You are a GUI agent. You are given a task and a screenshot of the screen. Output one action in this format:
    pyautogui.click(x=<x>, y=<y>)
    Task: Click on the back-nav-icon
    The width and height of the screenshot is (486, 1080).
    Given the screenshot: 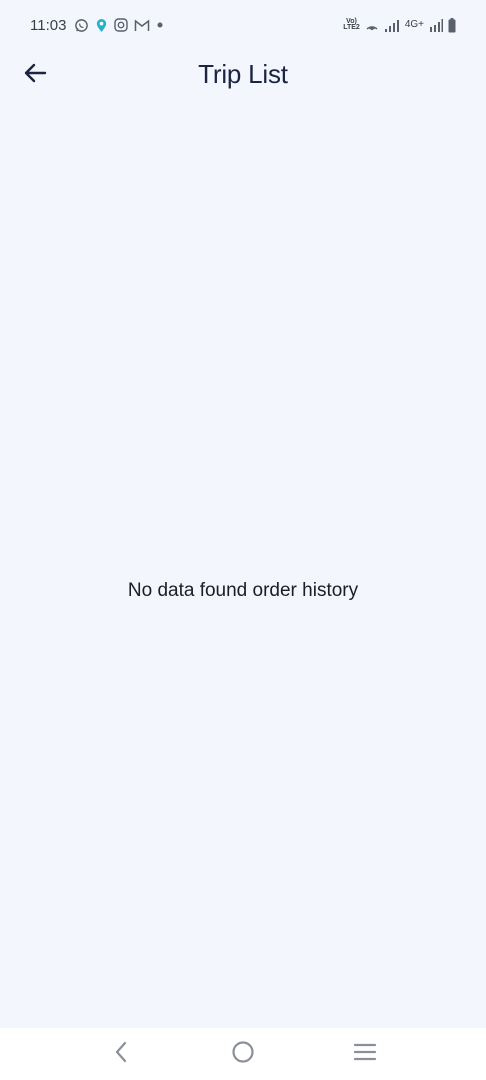 What is the action you would take?
    pyautogui.click(x=121, y=1054)
    